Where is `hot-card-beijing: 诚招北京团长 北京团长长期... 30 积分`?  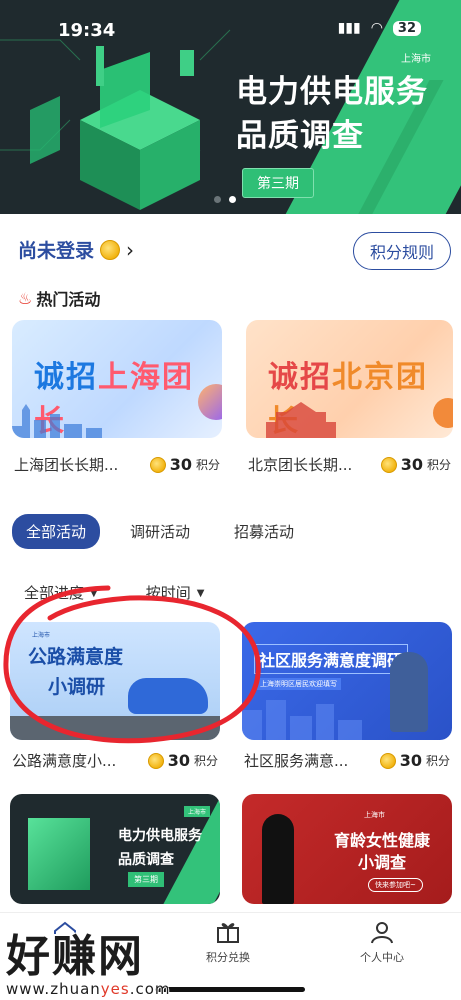
hot-card-beijing: 诚招北京团长 北京团长长期... 30 积分 is located at coordinates (349, 397).